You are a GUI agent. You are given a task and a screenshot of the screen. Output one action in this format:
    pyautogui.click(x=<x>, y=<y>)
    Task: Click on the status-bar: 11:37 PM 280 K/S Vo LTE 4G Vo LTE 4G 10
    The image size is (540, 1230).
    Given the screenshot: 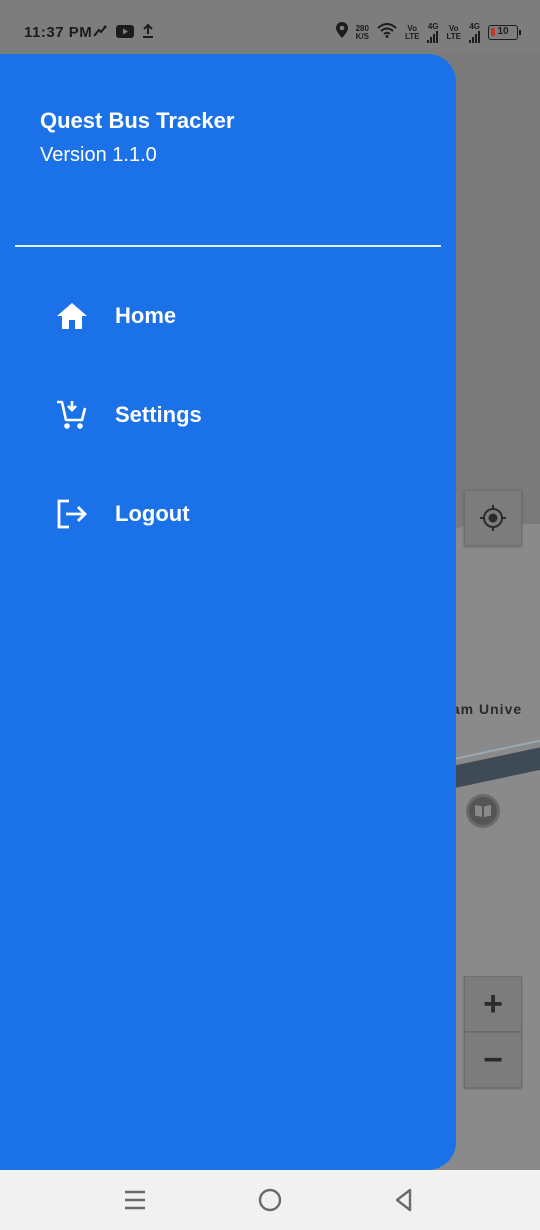 What is the action you would take?
    pyautogui.click(x=270, y=27)
    